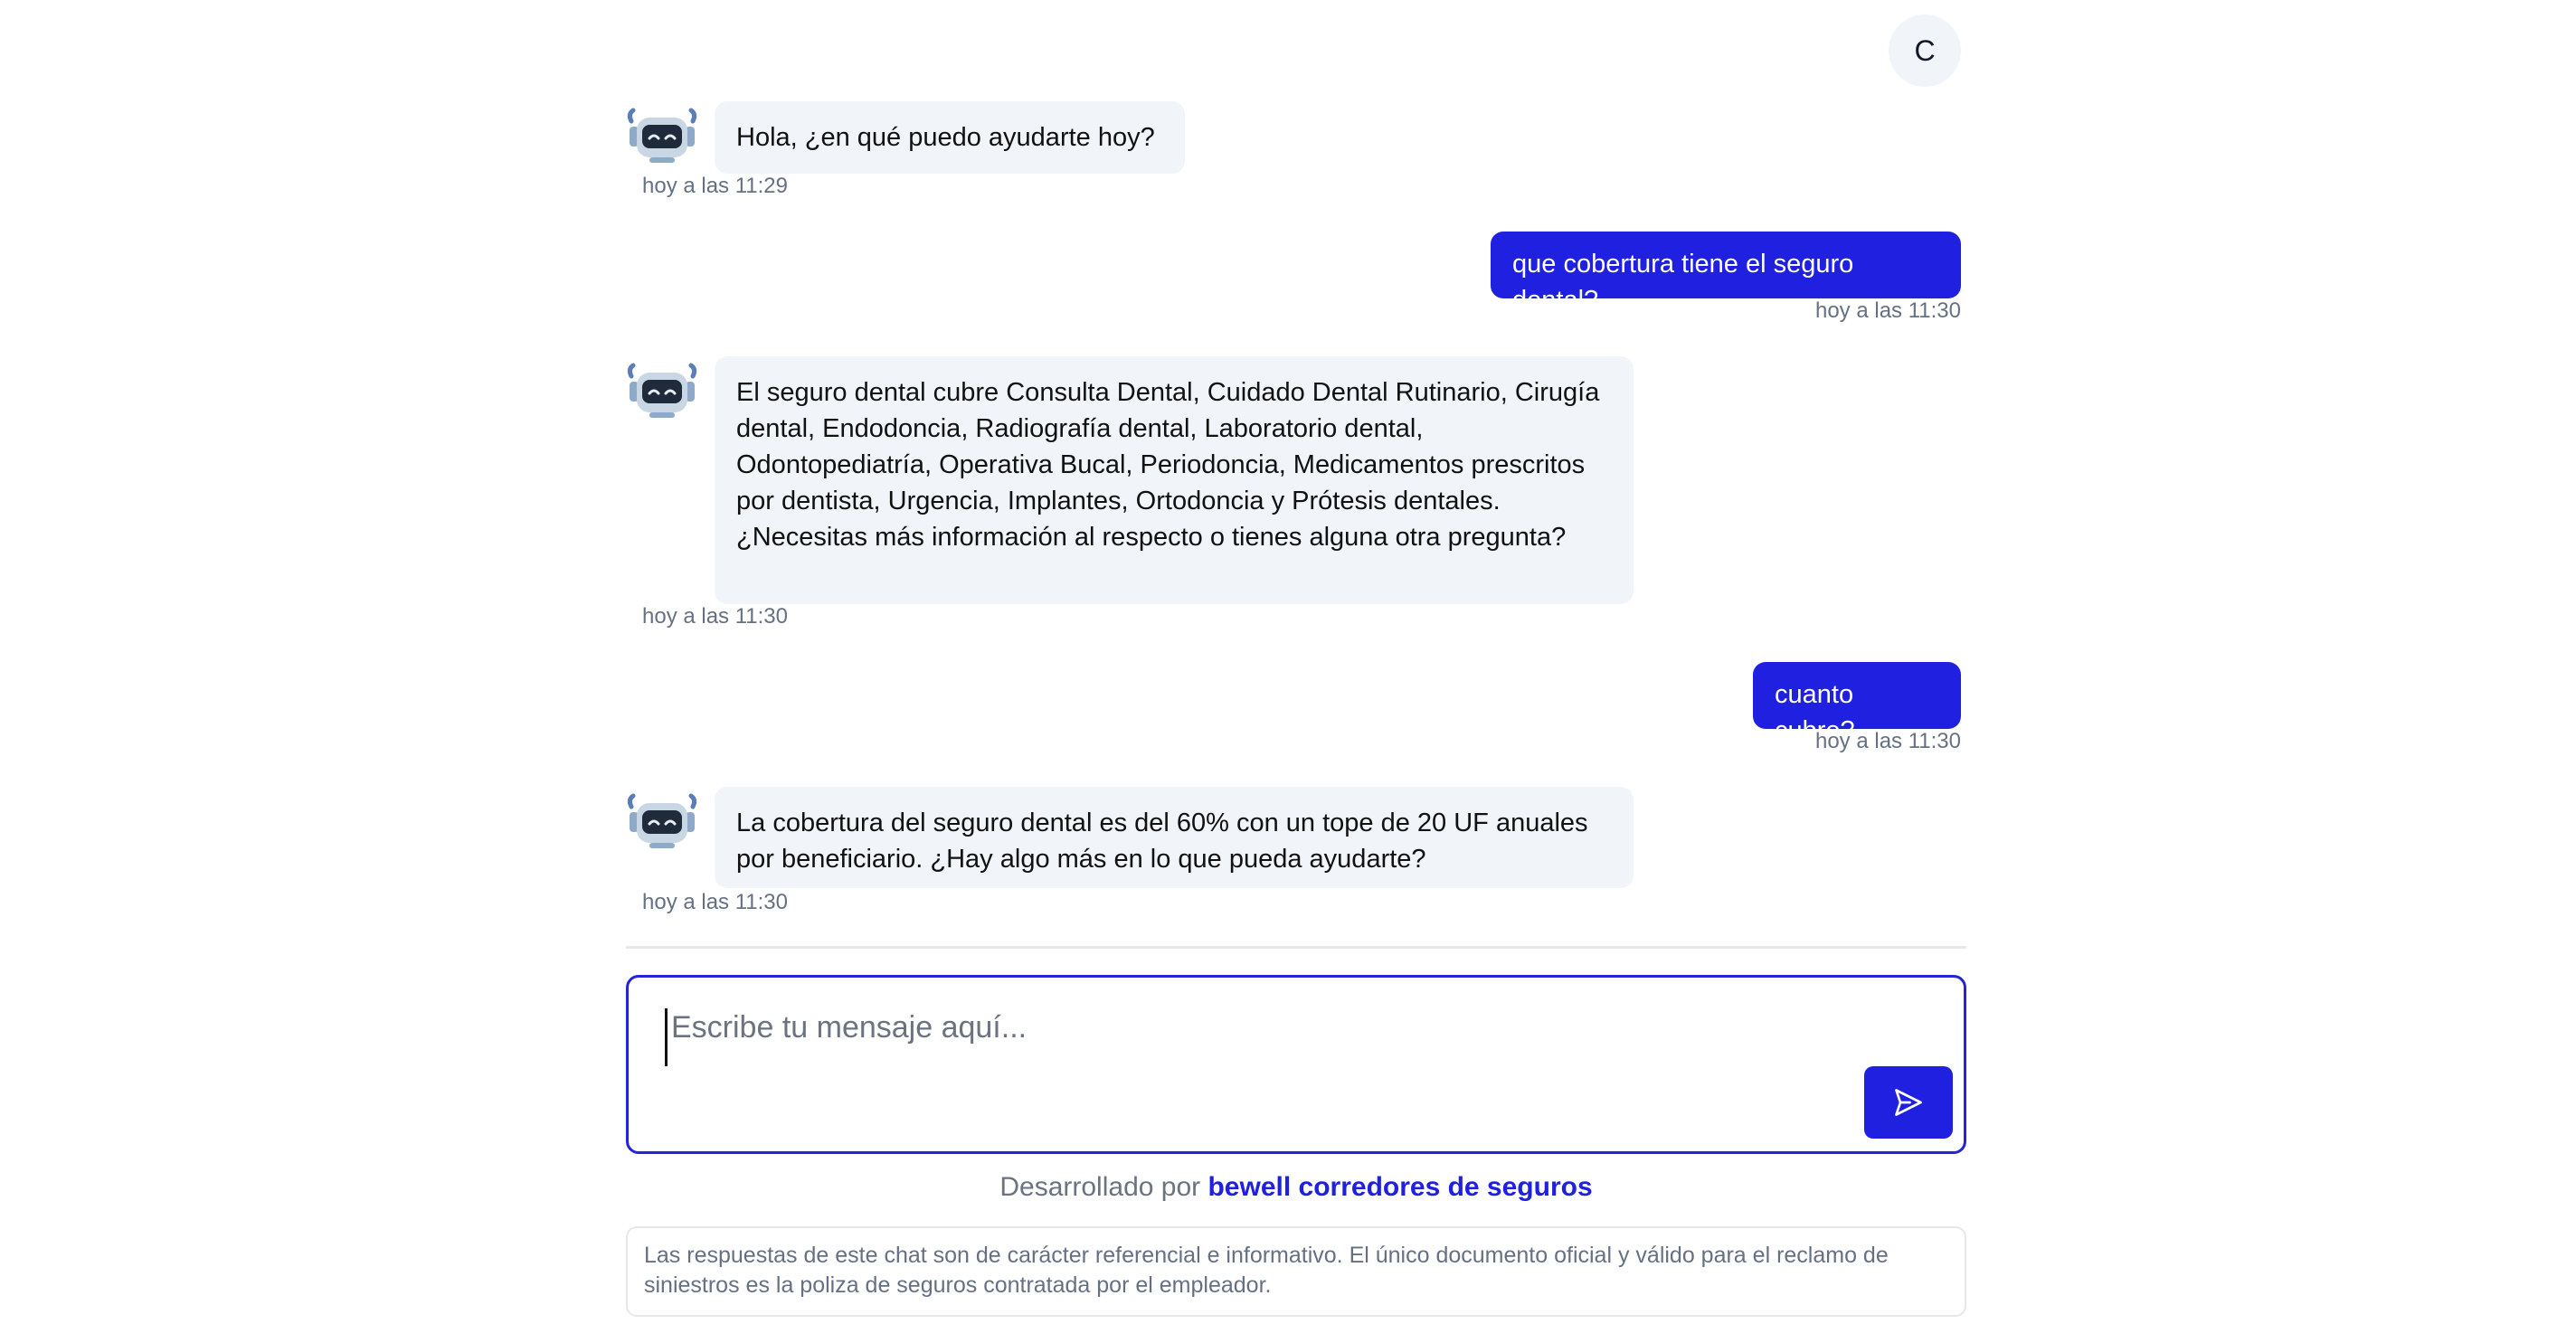 The image size is (2576, 1324). What do you see at coordinates (1296, 947) in the screenshot?
I see `divider` at bounding box center [1296, 947].